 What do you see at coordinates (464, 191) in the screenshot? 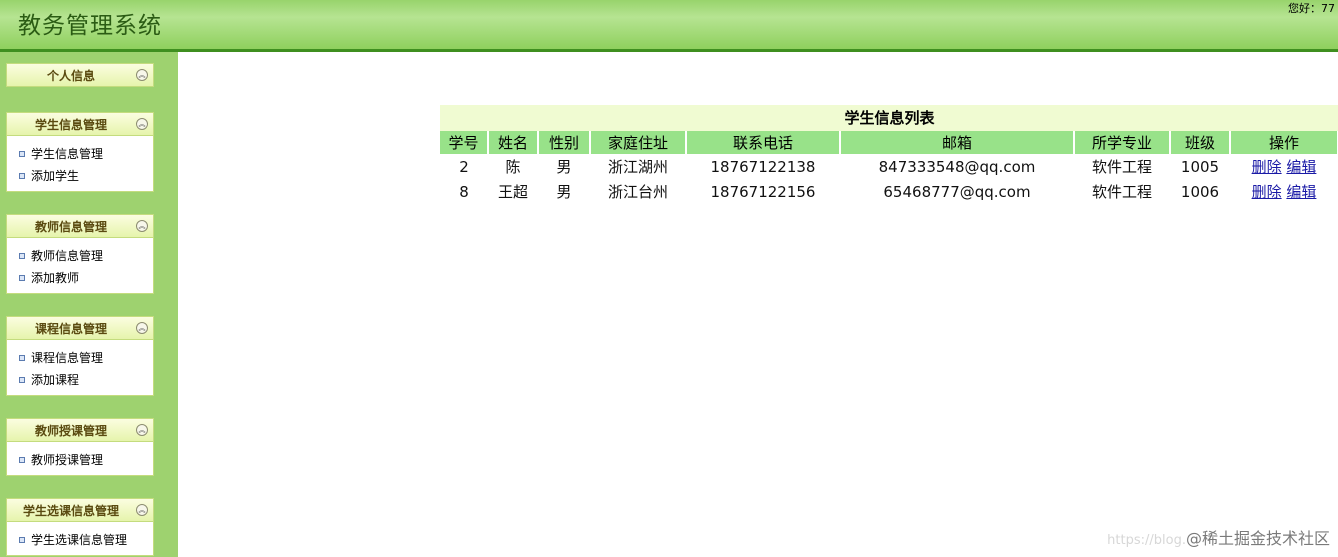
I see `cell-id: 8` at bounding box center [464, 191].